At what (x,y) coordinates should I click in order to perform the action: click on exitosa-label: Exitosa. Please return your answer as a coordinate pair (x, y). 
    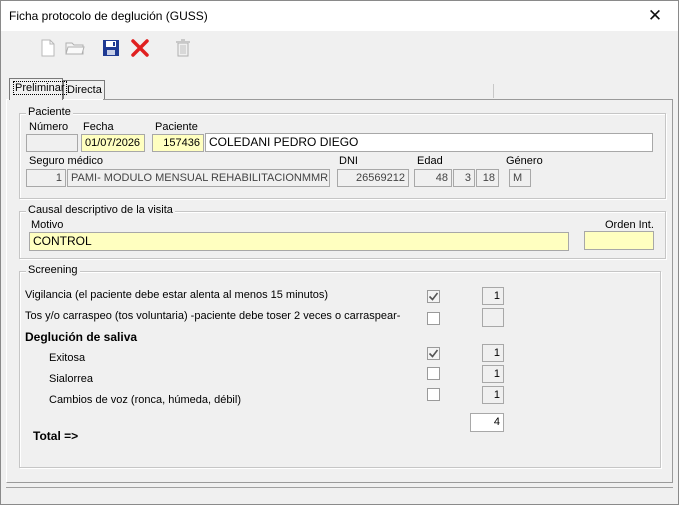
    Looking at the image, I should click on (67, 358).